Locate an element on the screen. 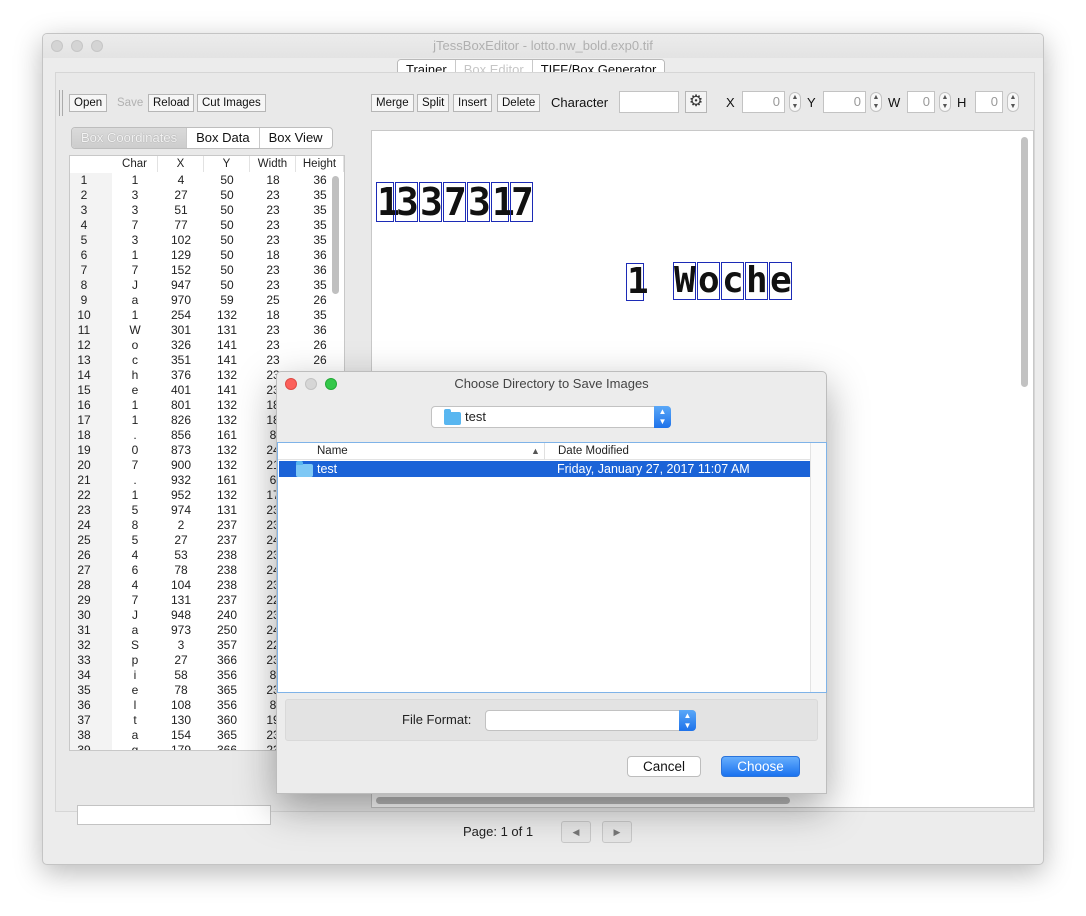 Image resolution: width=1086 pixels, height=916 pixels. column-date-modified: Date Modified is located at coordinates (593, 451).